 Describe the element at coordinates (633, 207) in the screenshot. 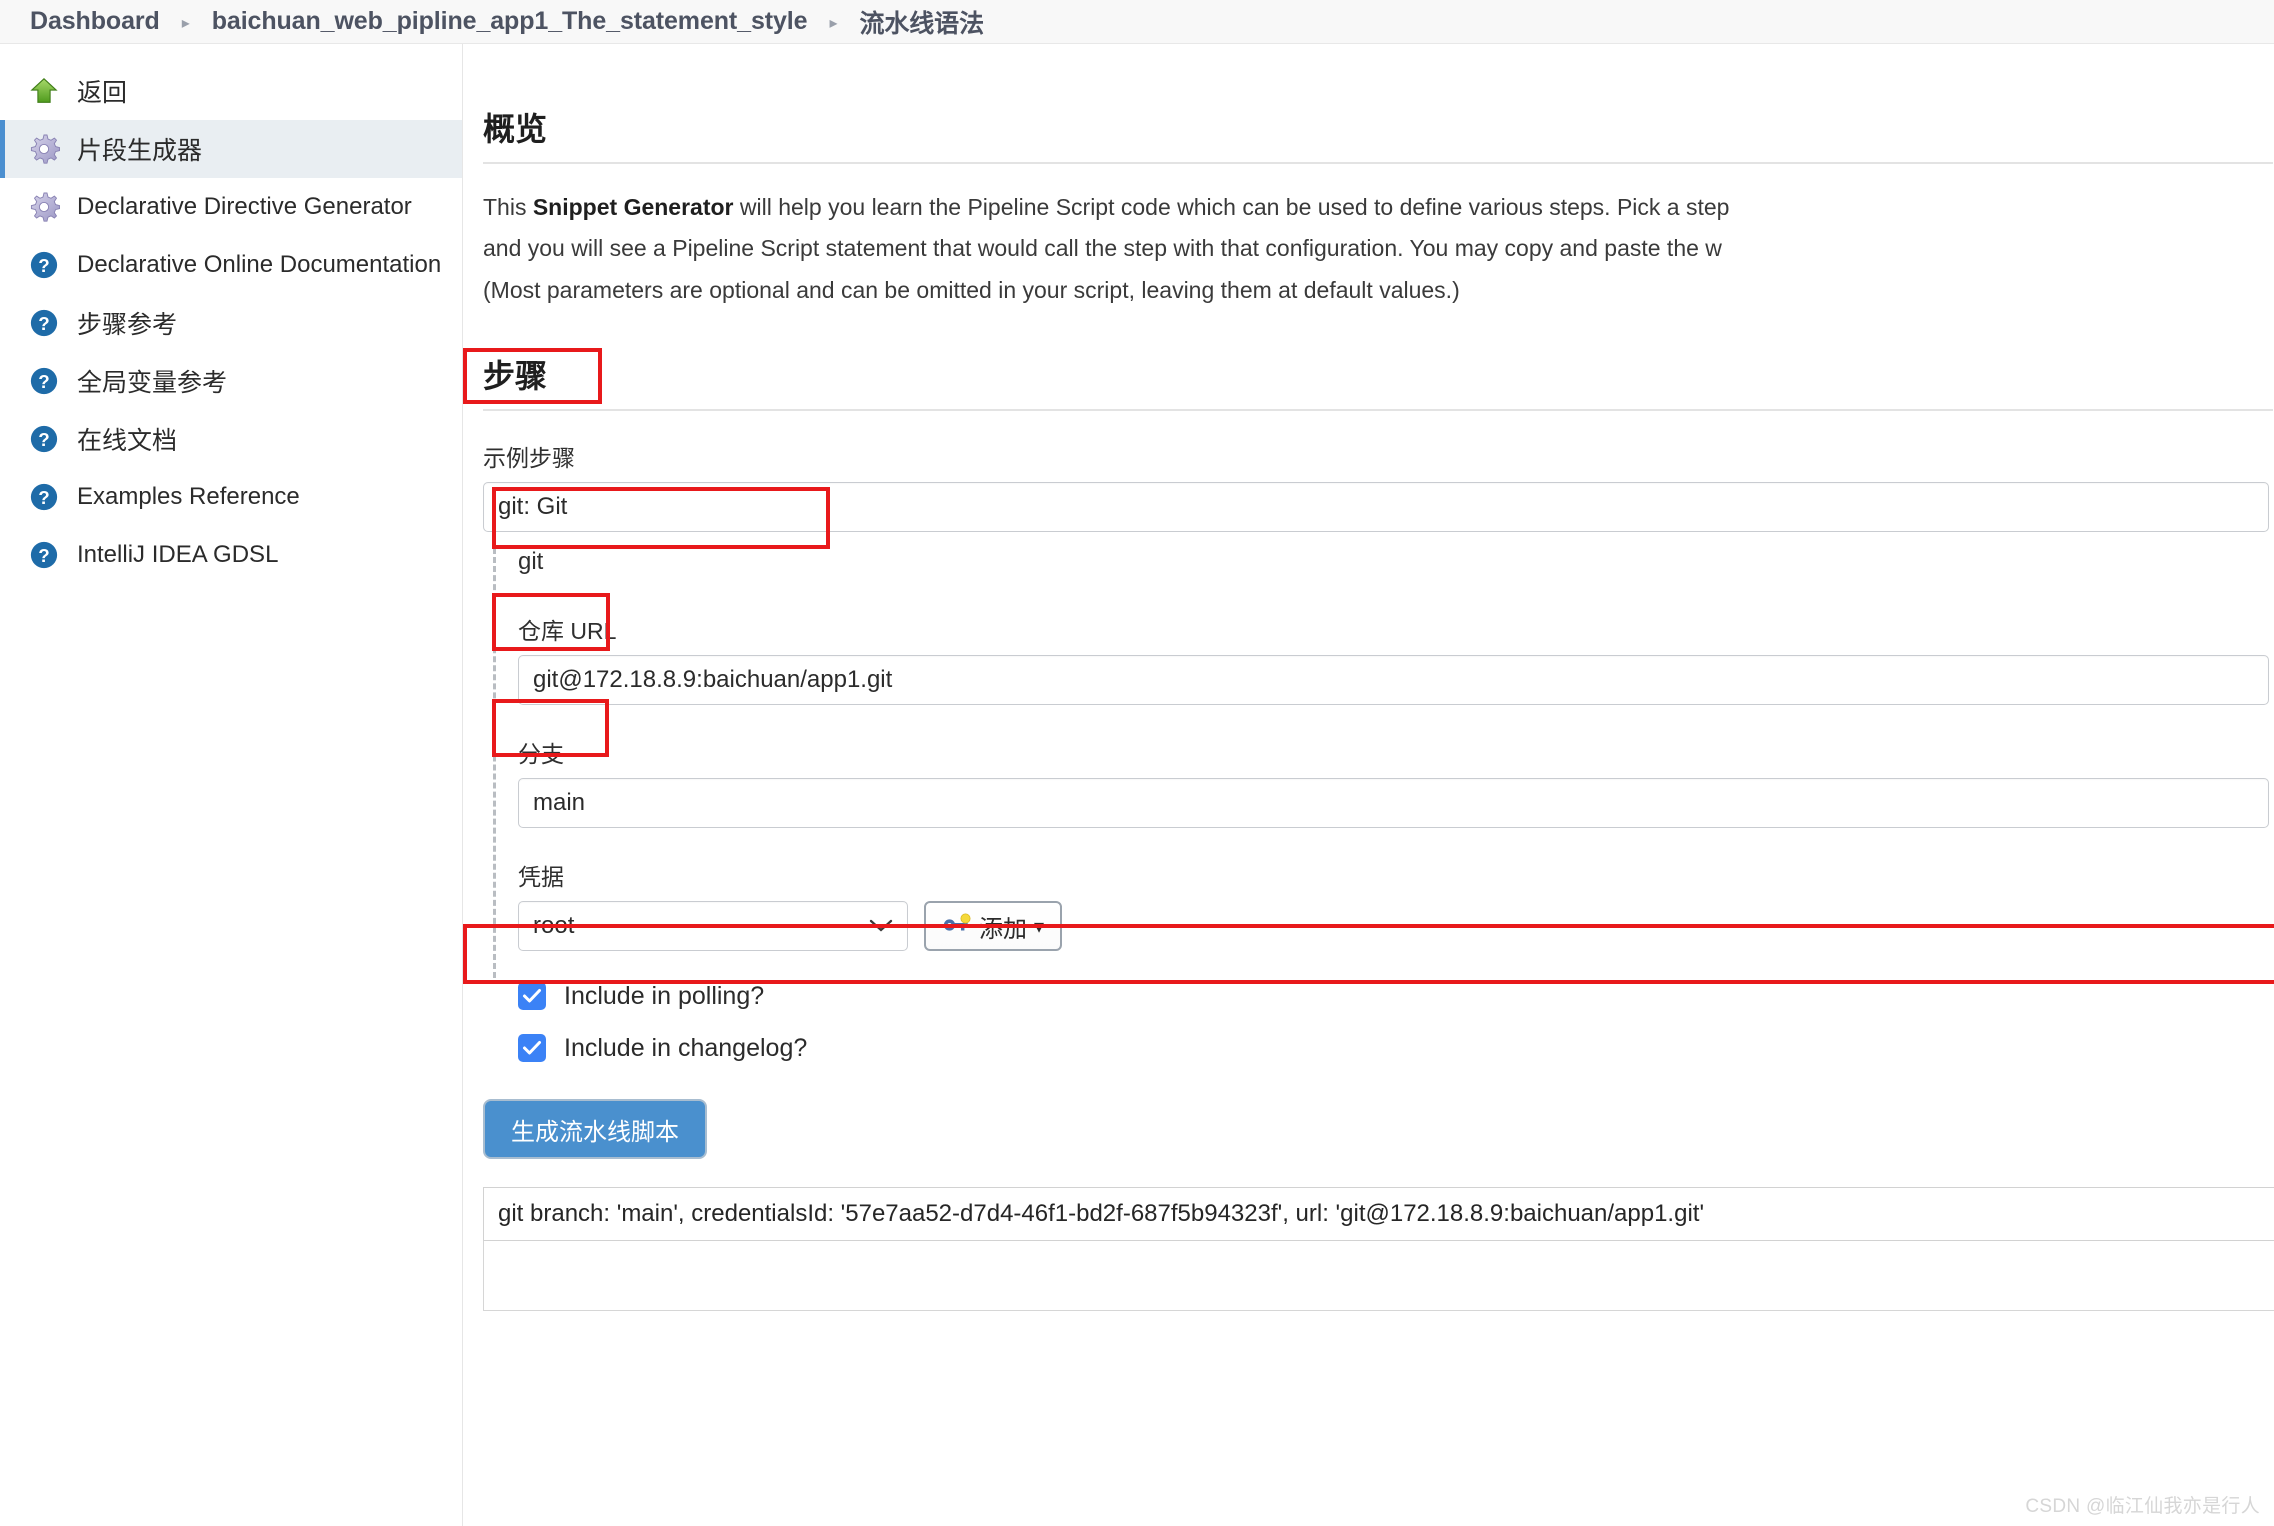

I see `overview-text-bold: Snippet Generator` at that location.